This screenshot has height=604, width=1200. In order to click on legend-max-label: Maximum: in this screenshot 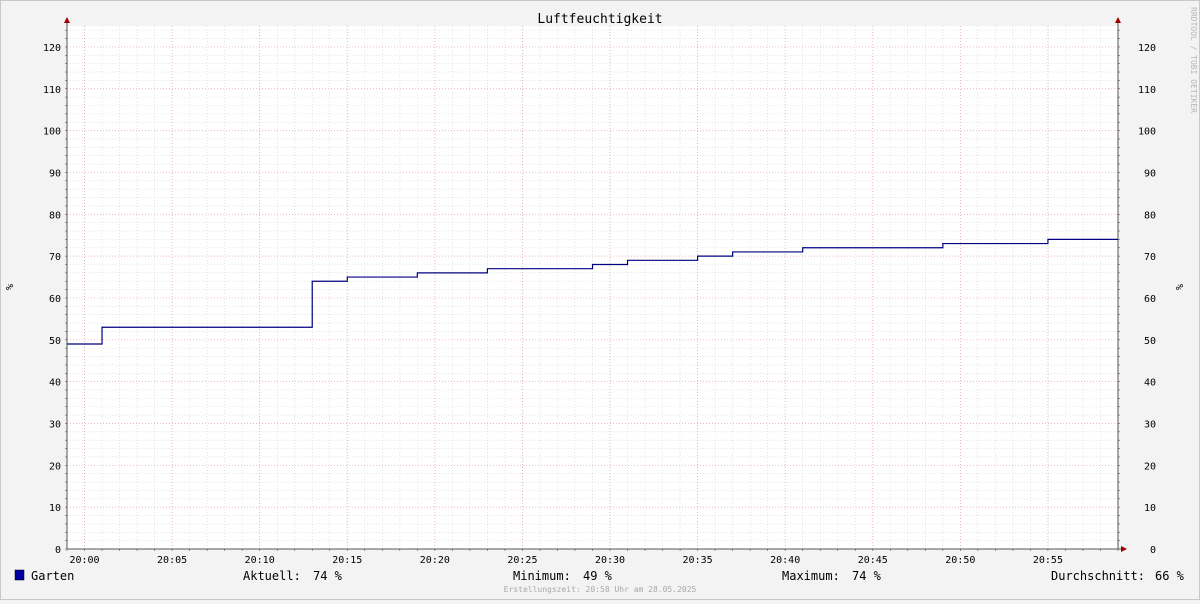, I will do `click(811, 576)`.